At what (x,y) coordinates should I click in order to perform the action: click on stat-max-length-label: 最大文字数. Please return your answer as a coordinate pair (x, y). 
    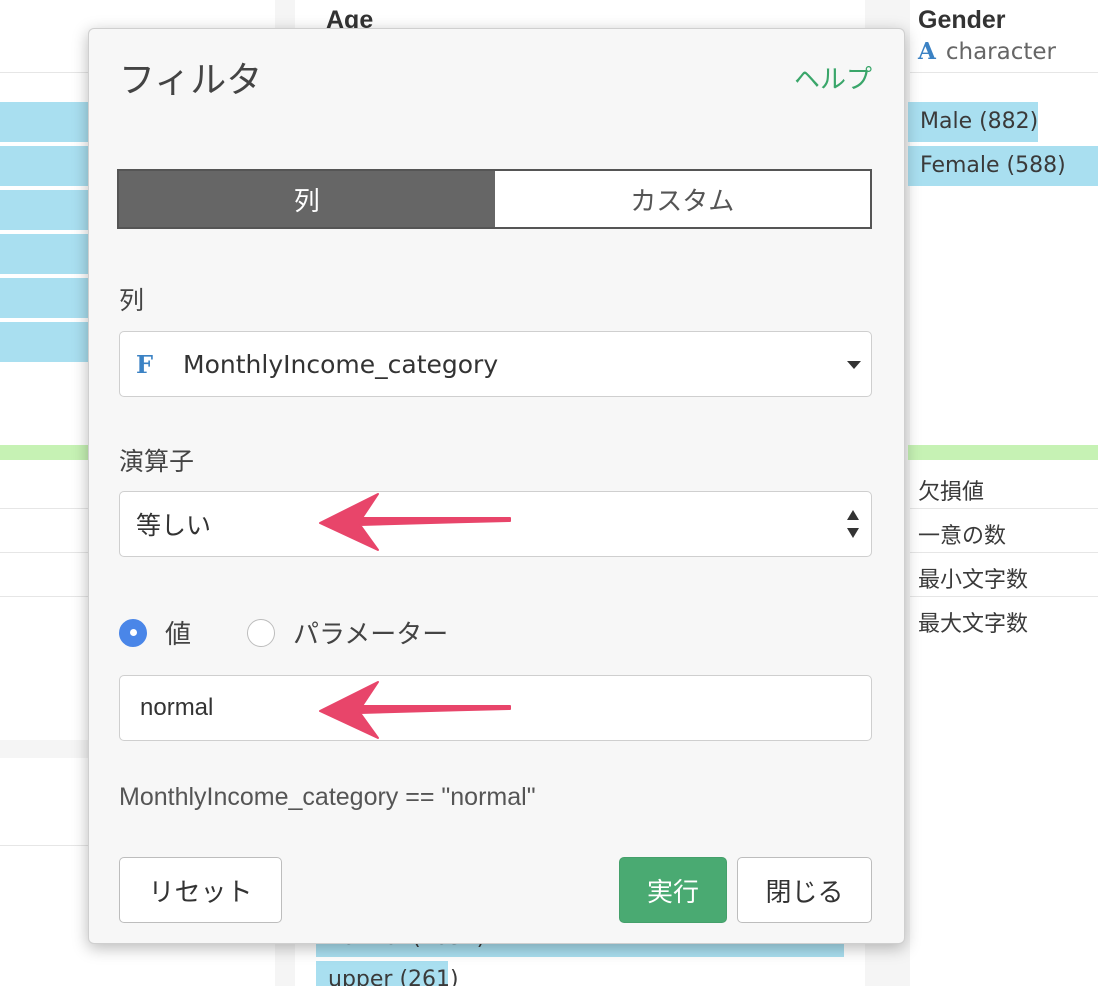
    Looking at the image, I should click on (973, 624).